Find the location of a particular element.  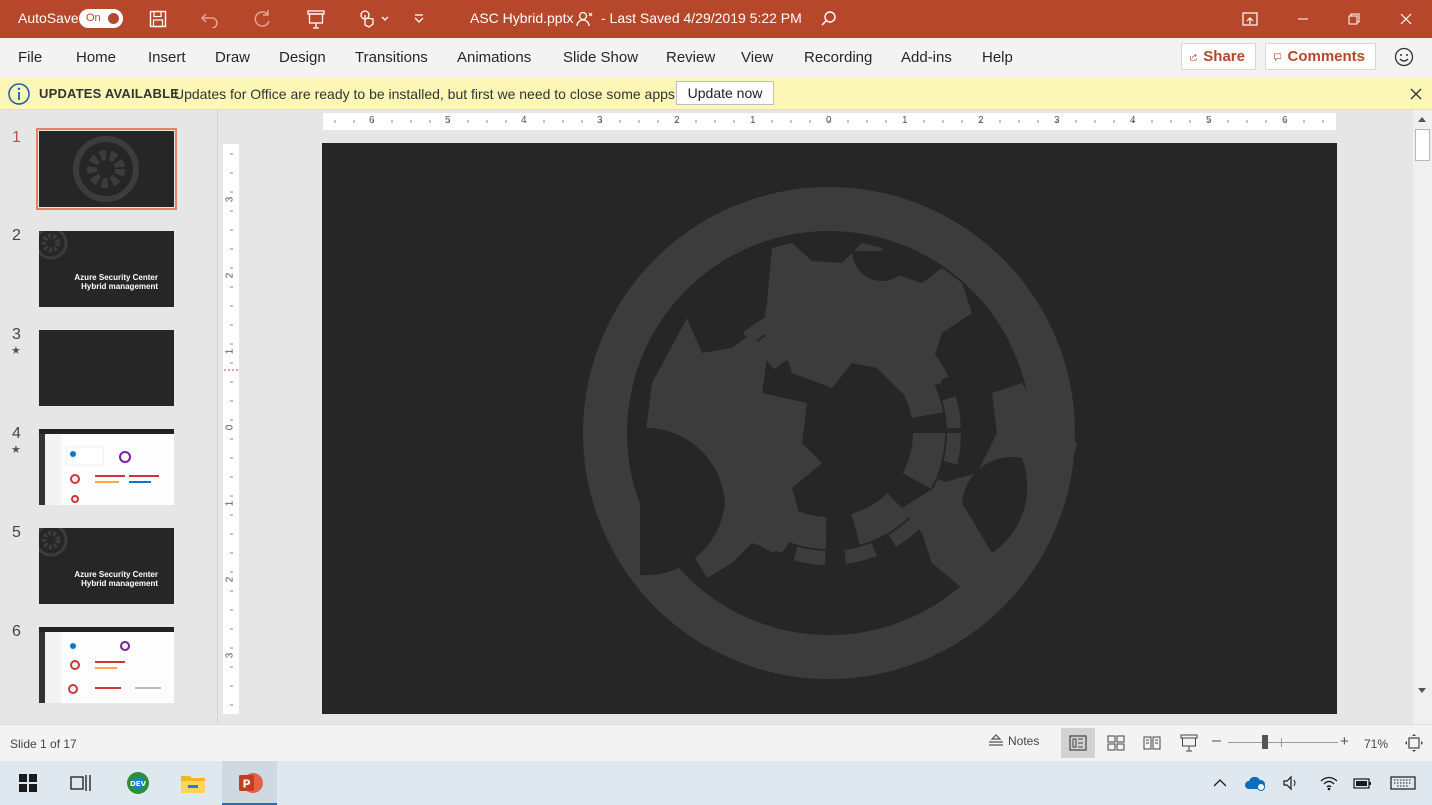

dismiss-icon is located at coordinates (1416, 93).